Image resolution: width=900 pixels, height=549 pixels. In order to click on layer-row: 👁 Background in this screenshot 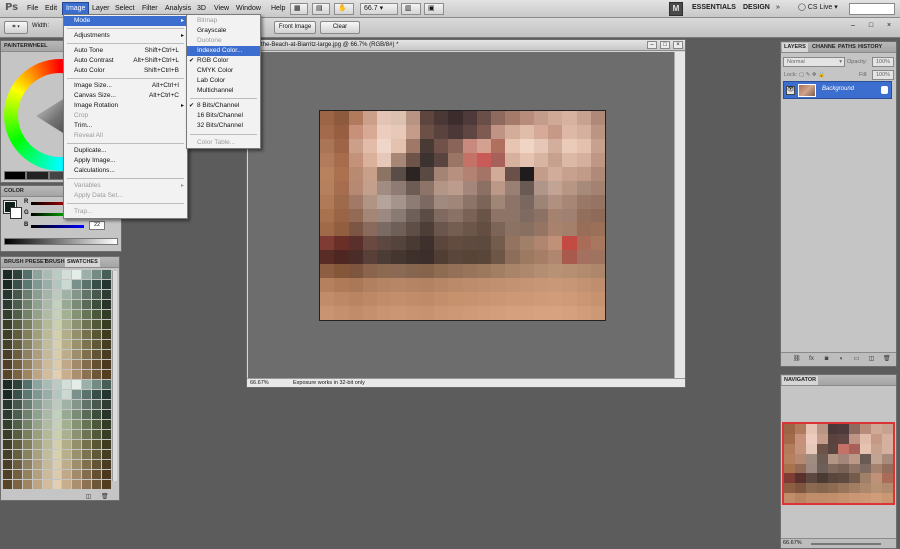, I will do `click(837, 90)`.